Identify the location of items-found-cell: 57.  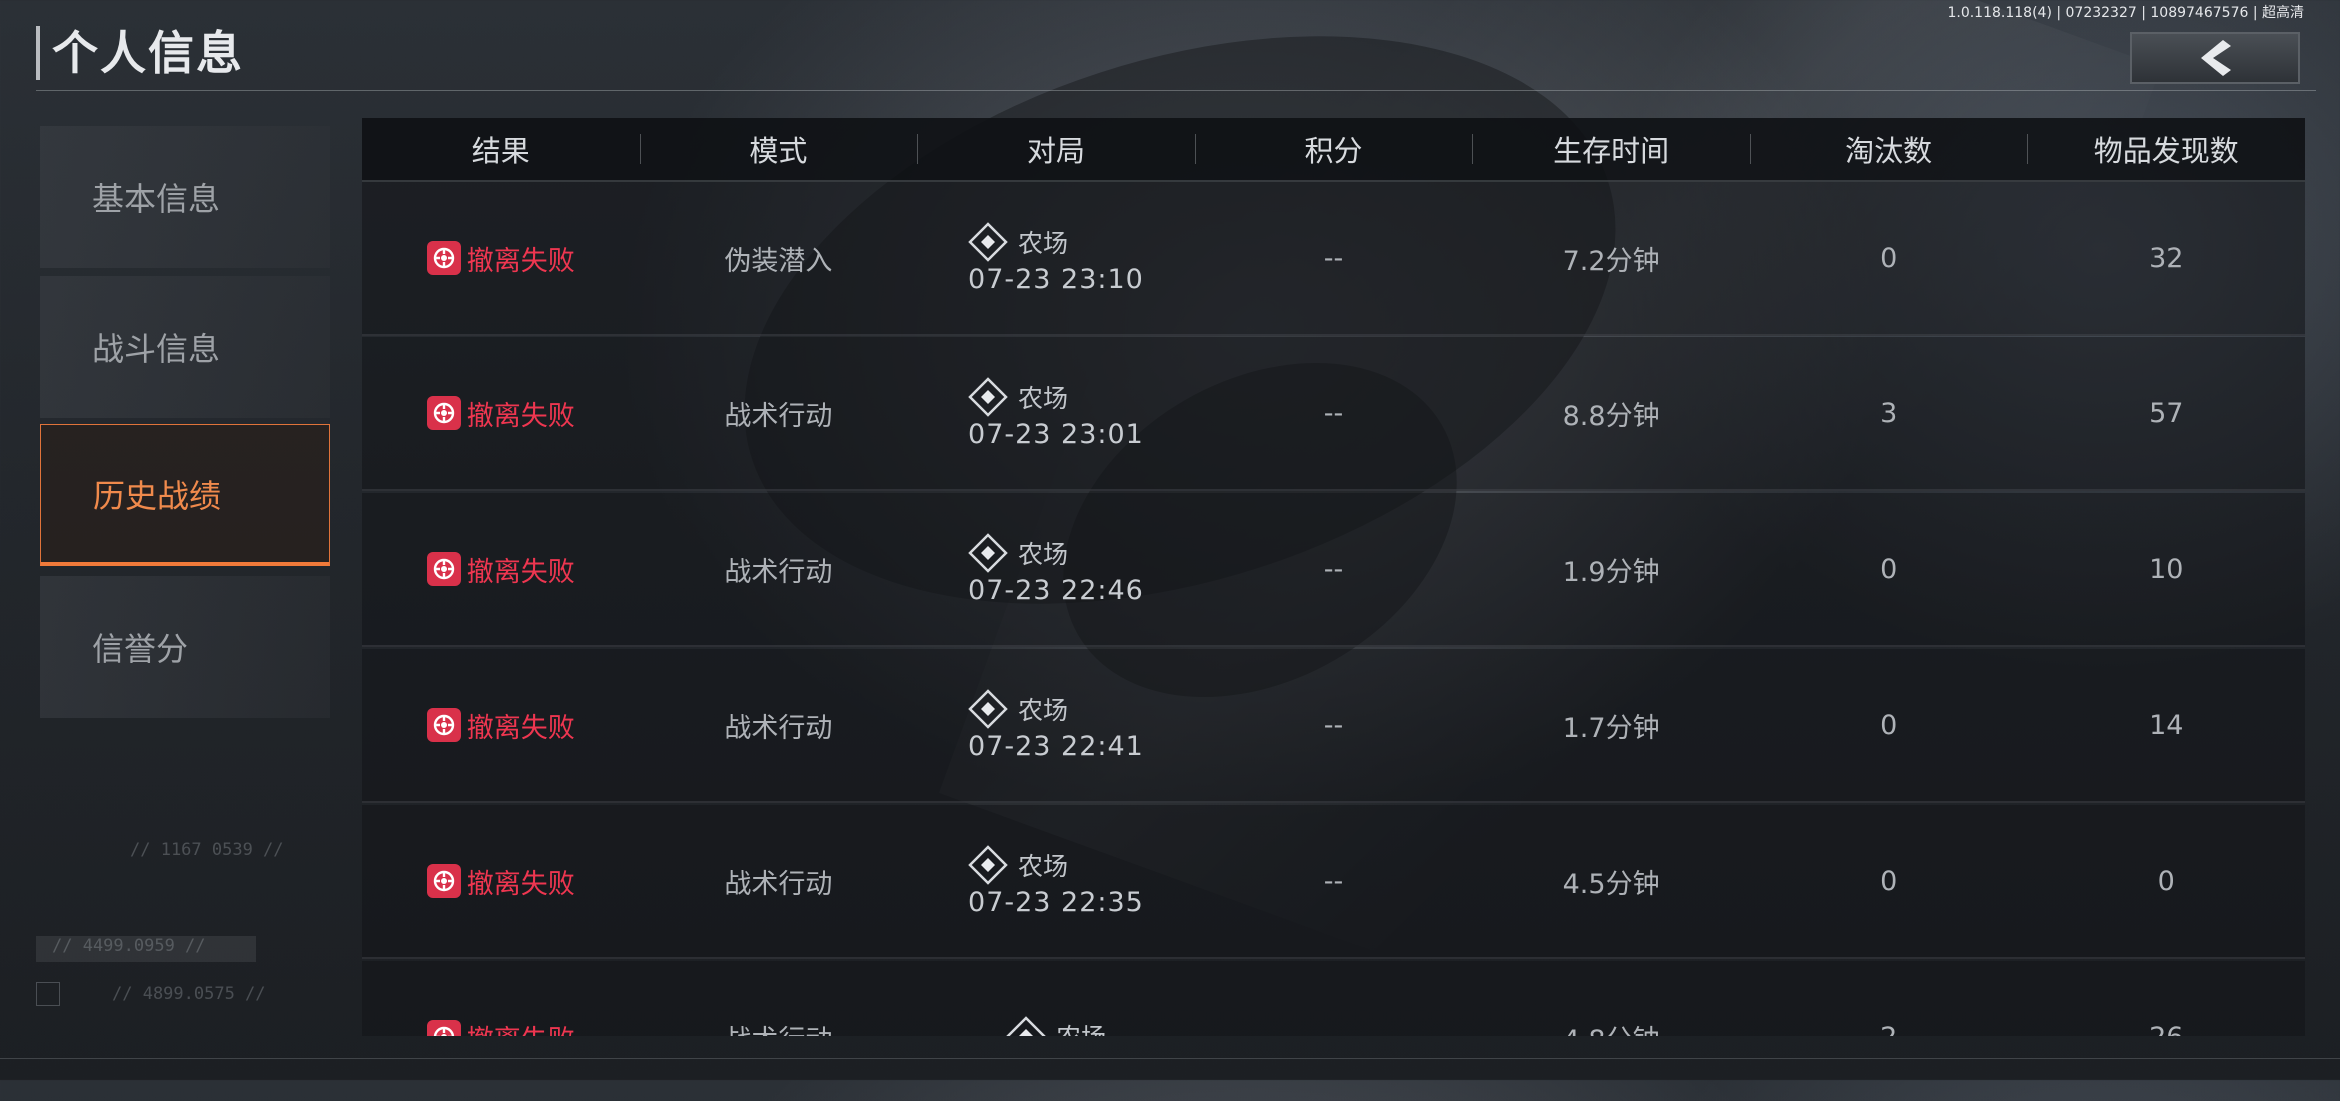
(2166, 413).